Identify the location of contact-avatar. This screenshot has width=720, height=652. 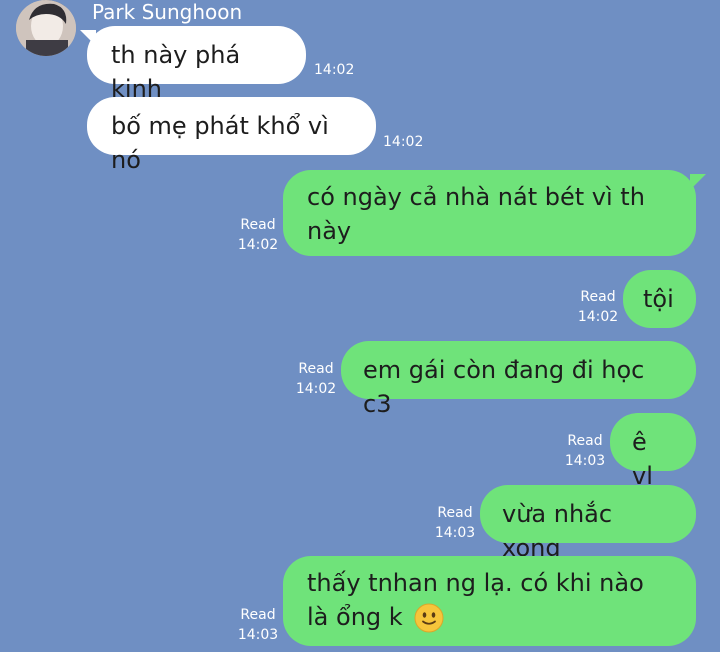
(46, 28).